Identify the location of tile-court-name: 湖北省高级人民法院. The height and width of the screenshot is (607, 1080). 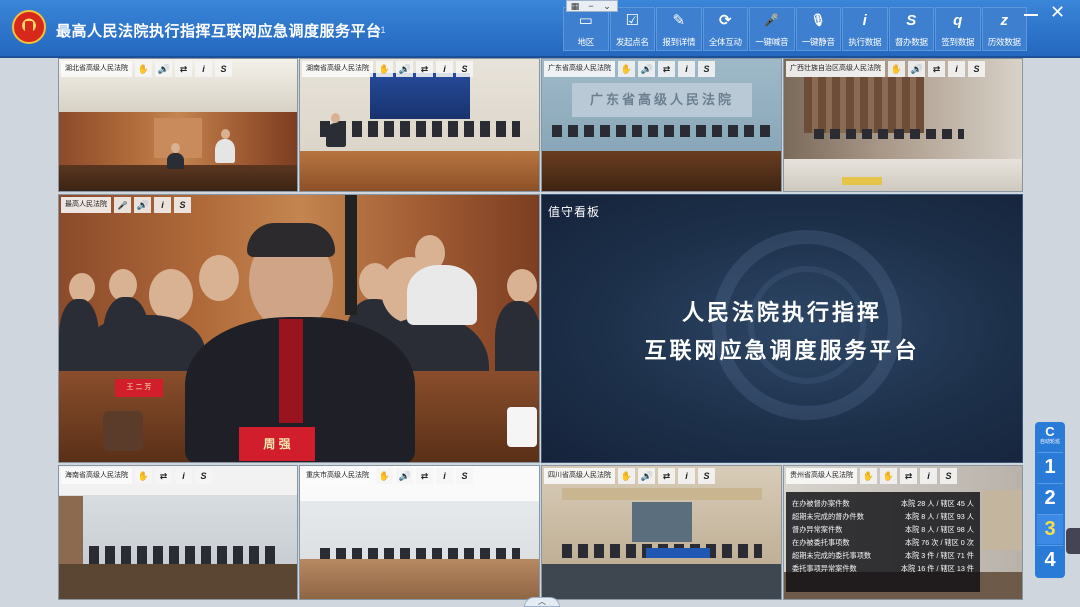
(96, 69).